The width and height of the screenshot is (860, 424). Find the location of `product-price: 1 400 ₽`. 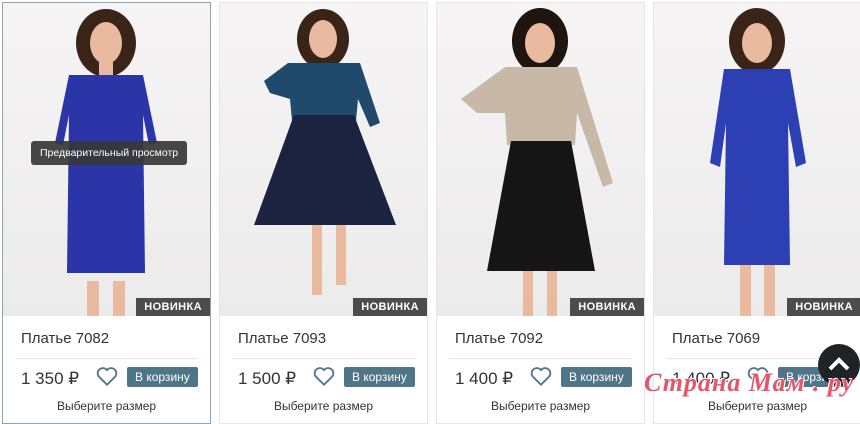

product-price: 1 400 ₽ is located at coordinates (484, 378).